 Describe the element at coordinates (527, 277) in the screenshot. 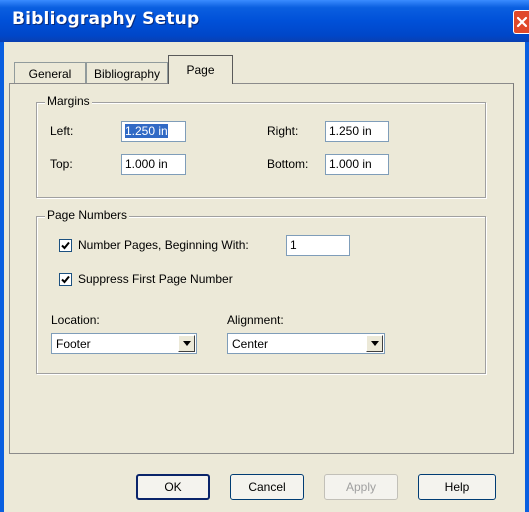

I see `window-border-right` at that location.